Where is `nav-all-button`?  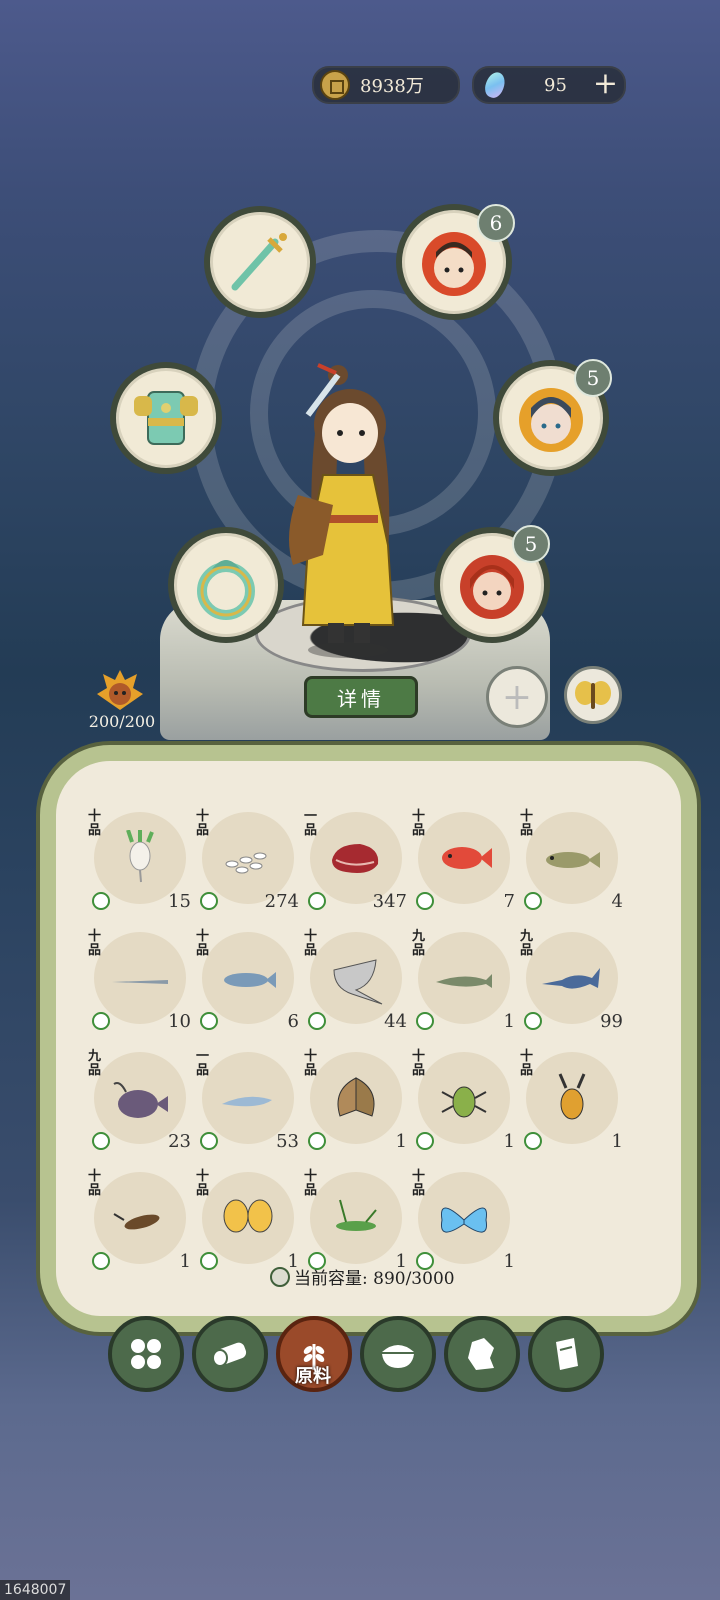 nav-all-button is located at coordinates (146, 1354).